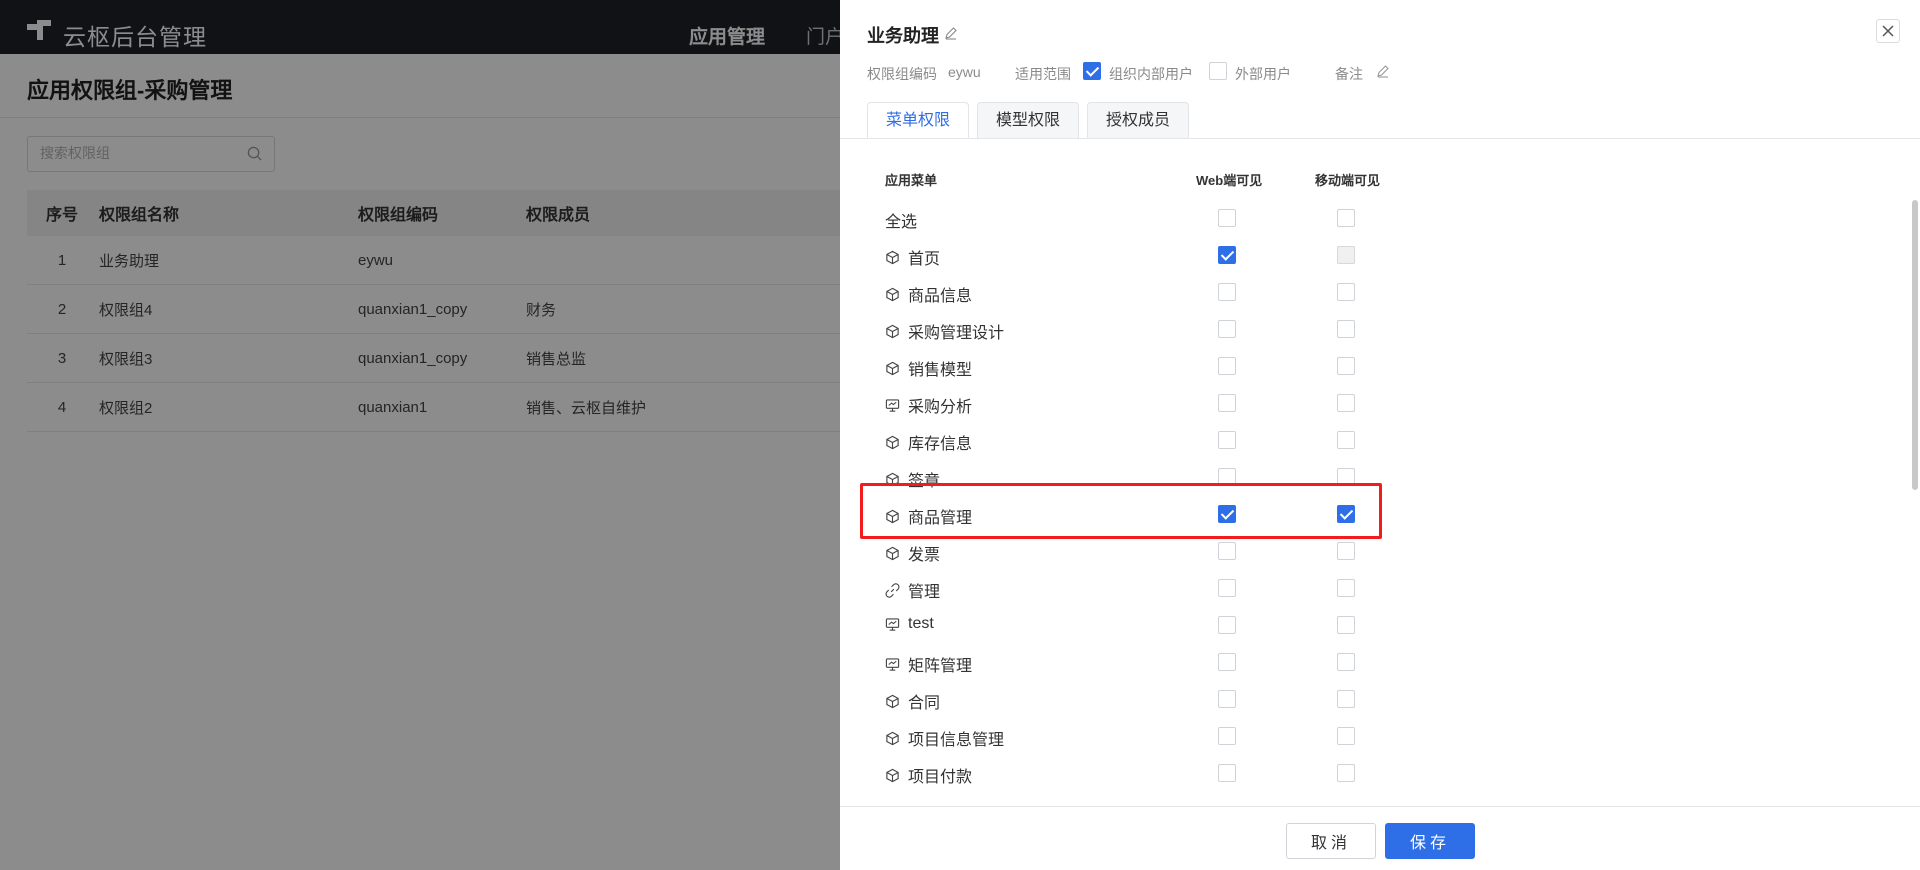  What do you see at coordinates (1138, 120) in the screenshot?
I see `tab-authorized-members: 授权成员` at bounding box center [1138, 120].